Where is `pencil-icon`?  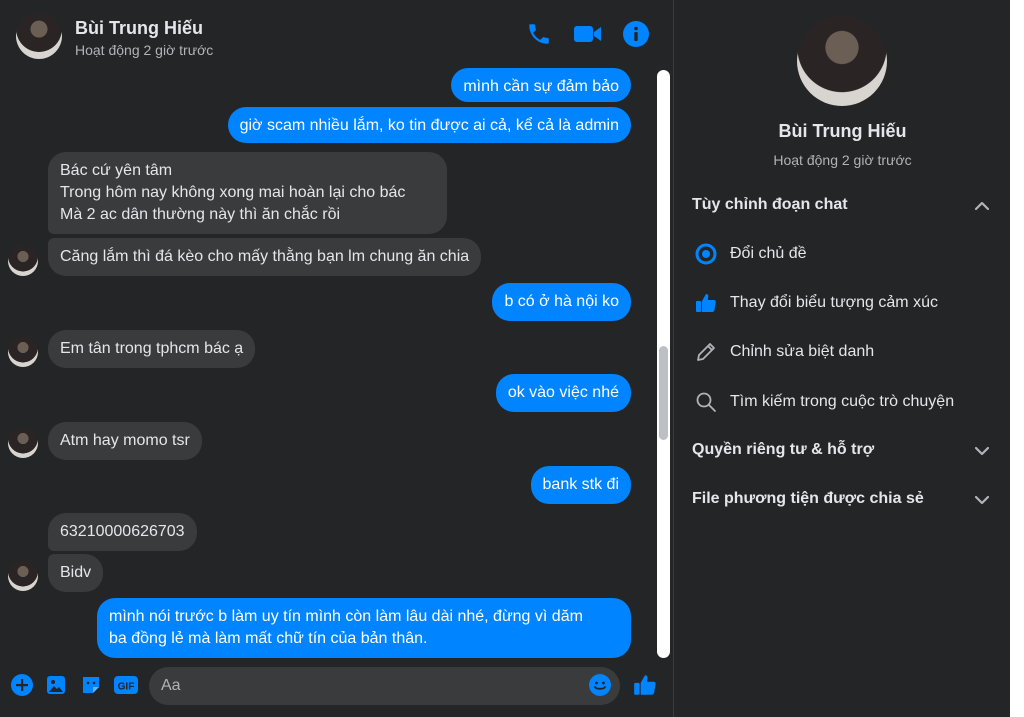 pencil-icon is located at coordinates (706, 352).